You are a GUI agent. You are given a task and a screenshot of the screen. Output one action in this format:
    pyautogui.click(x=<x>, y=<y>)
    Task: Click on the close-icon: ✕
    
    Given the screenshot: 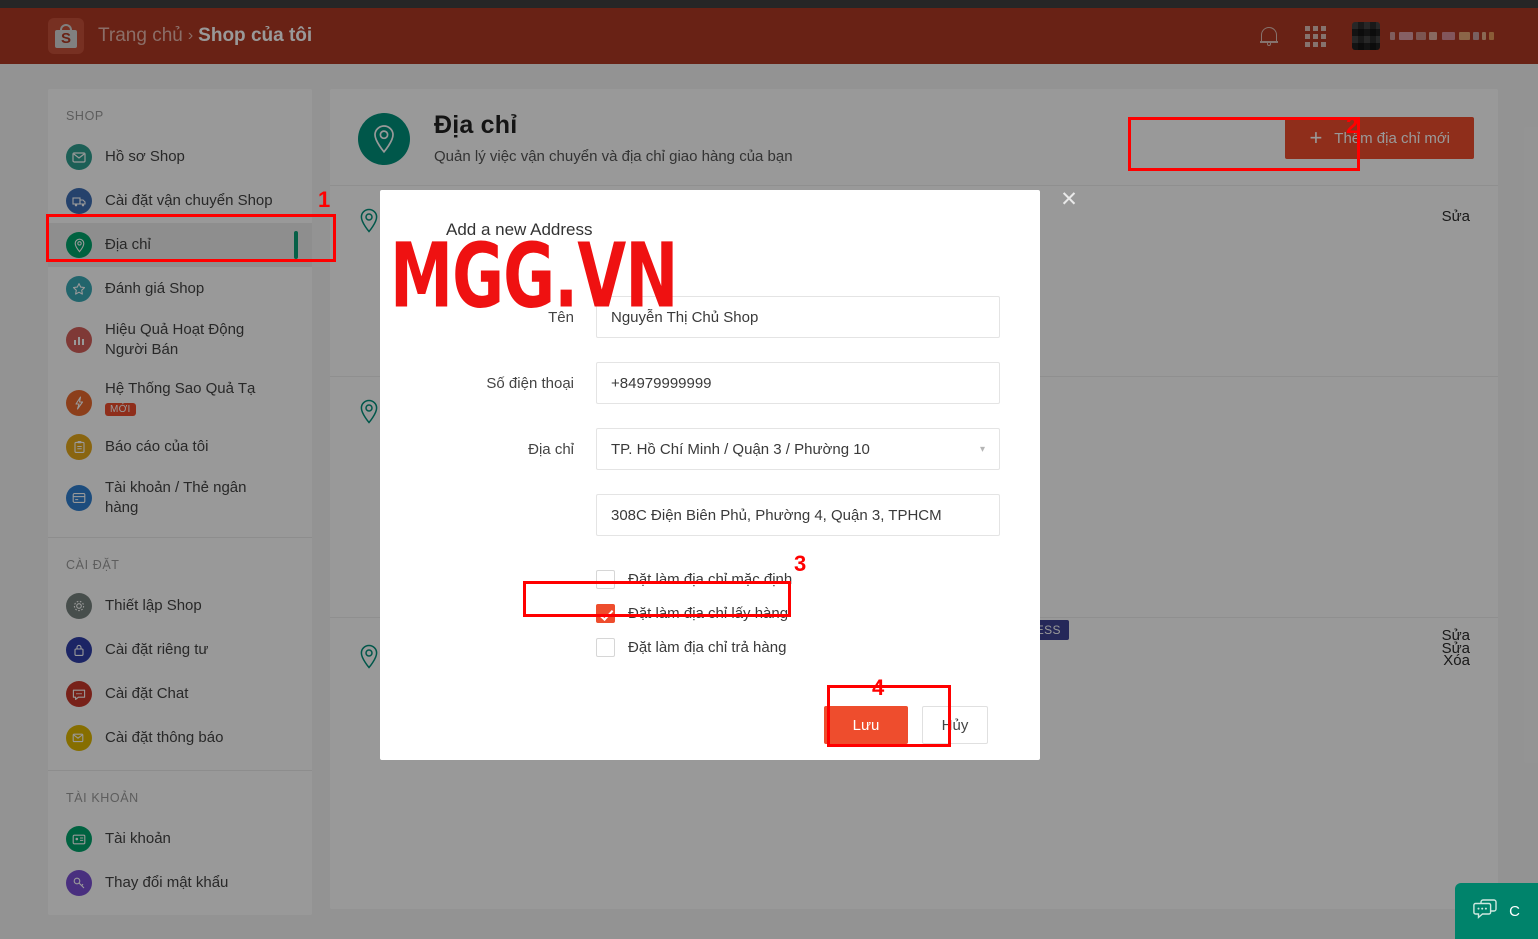 What is the action you would take?
    pyautogui.click(x=1069, y=200)
    